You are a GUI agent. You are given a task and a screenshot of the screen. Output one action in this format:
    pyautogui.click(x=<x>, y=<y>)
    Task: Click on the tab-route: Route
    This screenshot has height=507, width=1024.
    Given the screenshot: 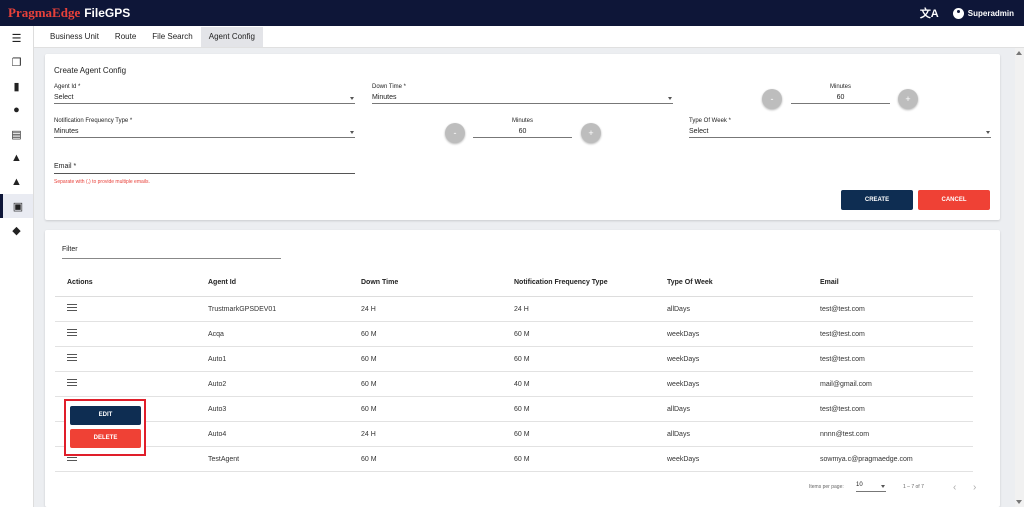 What is the action you would take?
    pyautogui.click(x=125, y=37)
    